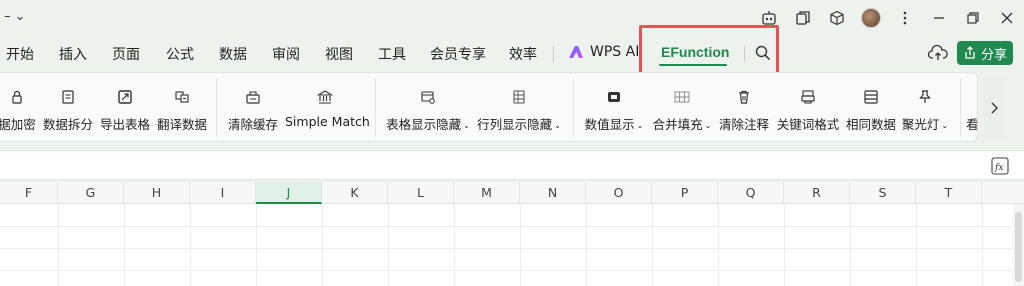 The width and height of the screenshot is (1024, 286). What do you see at coordinates (523, 54) in the screenshot?
I see `tab-efficiency: 效率` at bounding box center [523, 54].